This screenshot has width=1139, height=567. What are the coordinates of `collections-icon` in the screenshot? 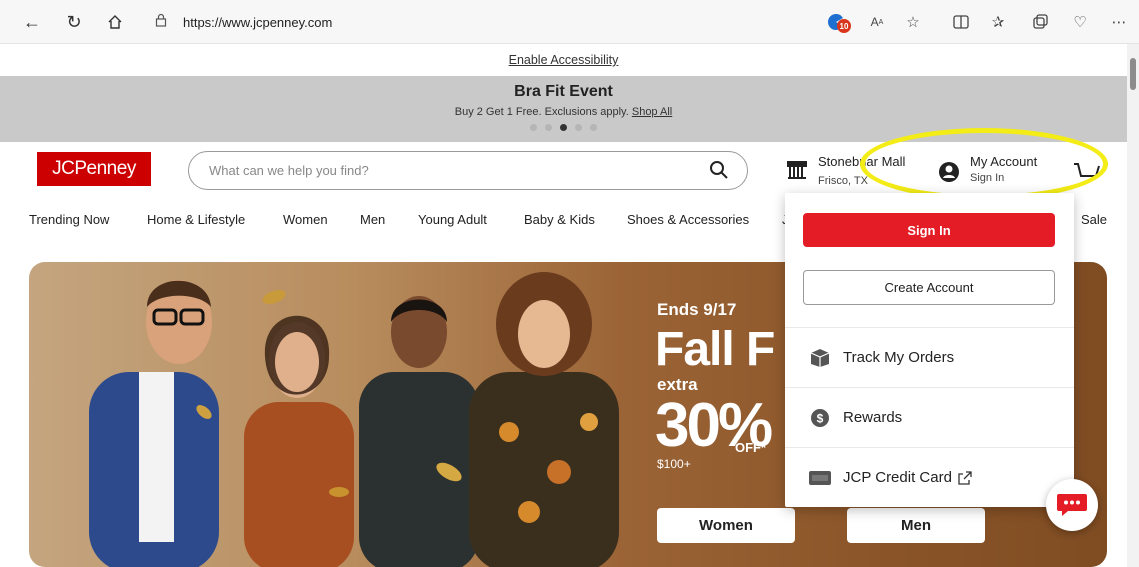 It's located at (1040, 22).